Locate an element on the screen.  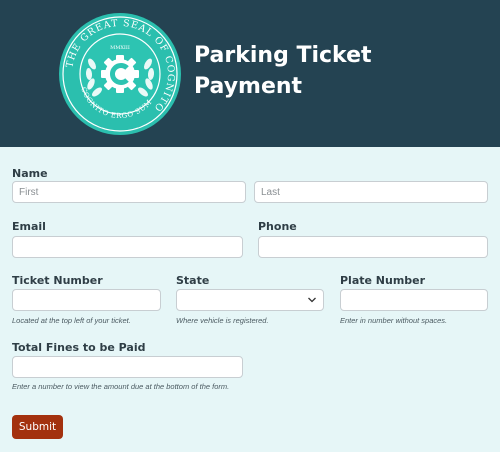
last-name-input is located at coordinates (371, 192).